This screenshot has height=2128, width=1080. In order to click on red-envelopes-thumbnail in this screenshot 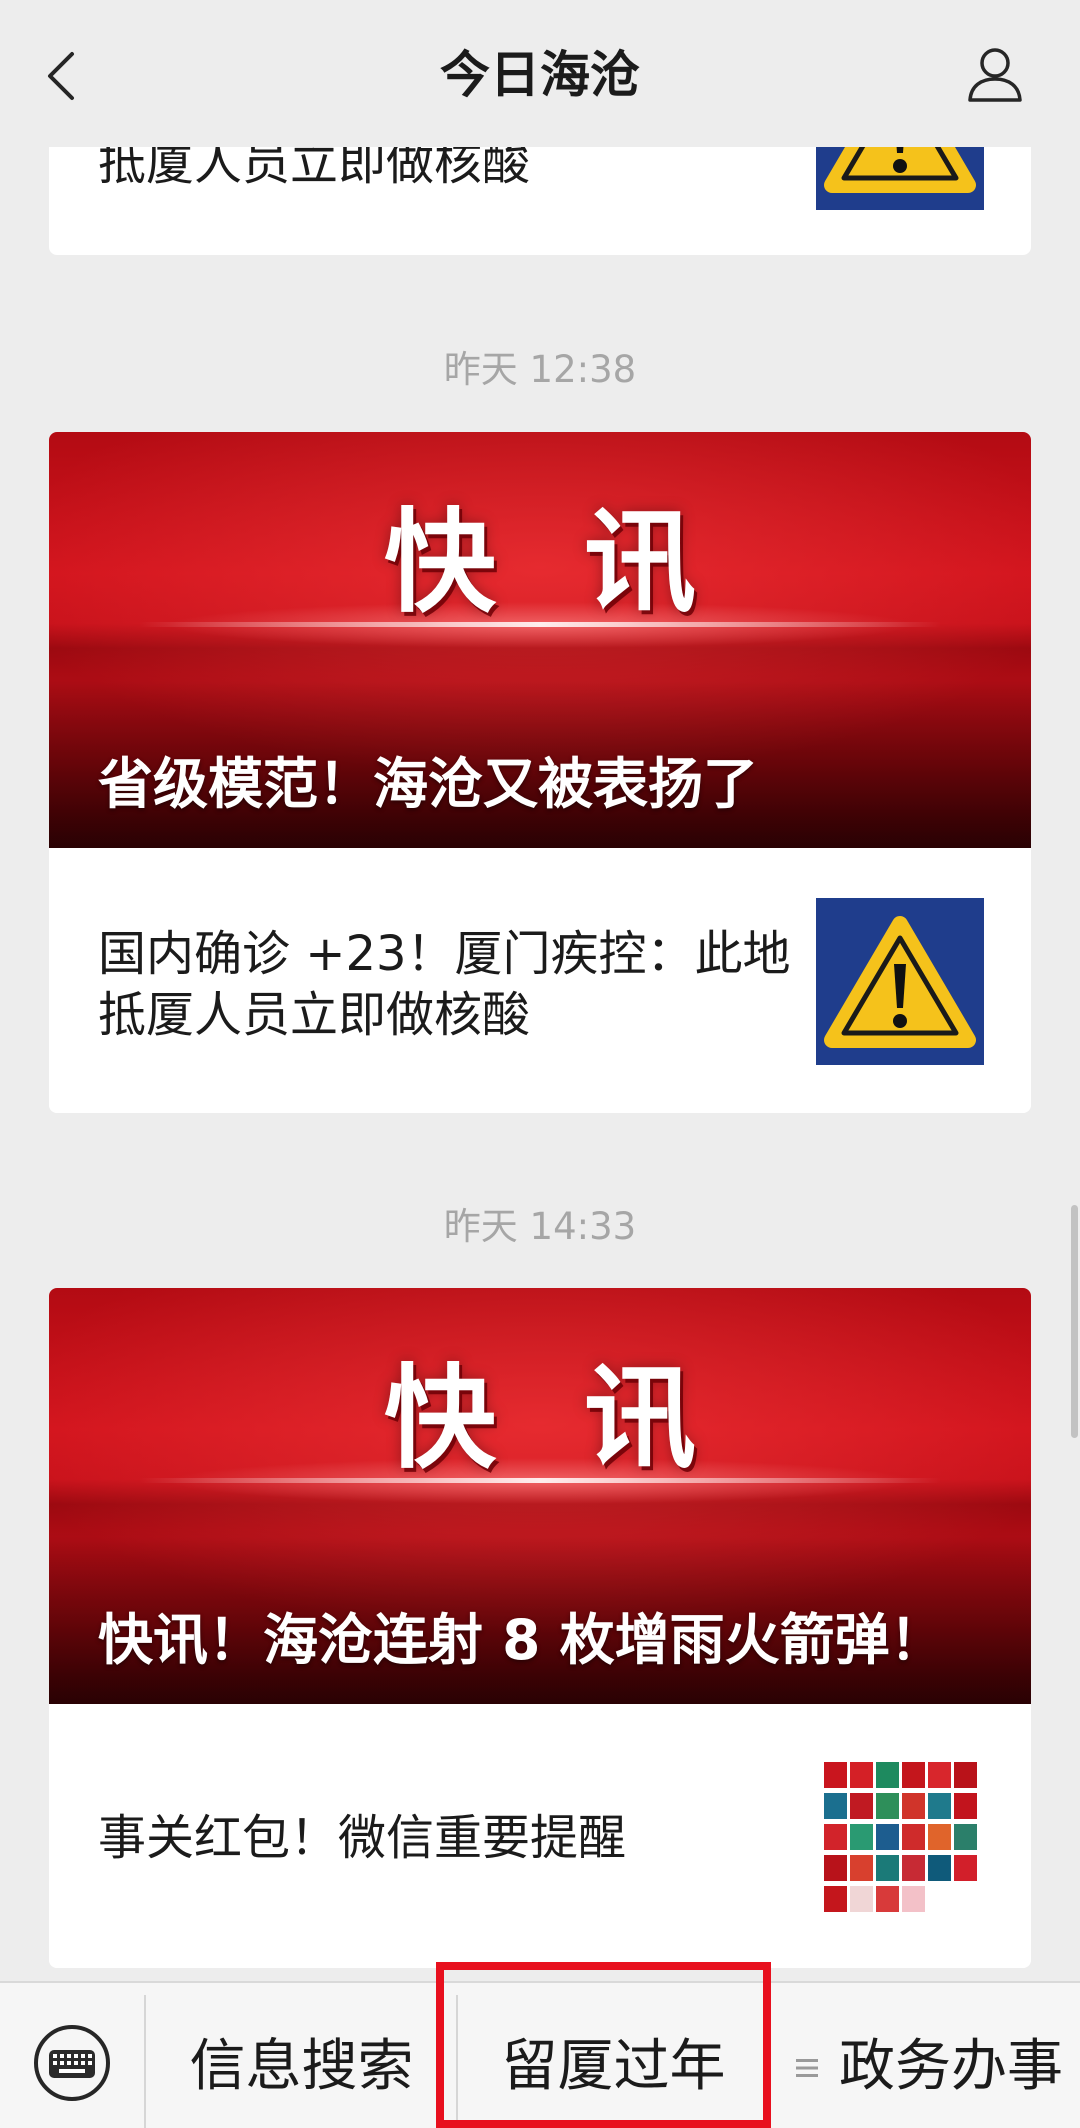, I will do `click(900, 1837)`.